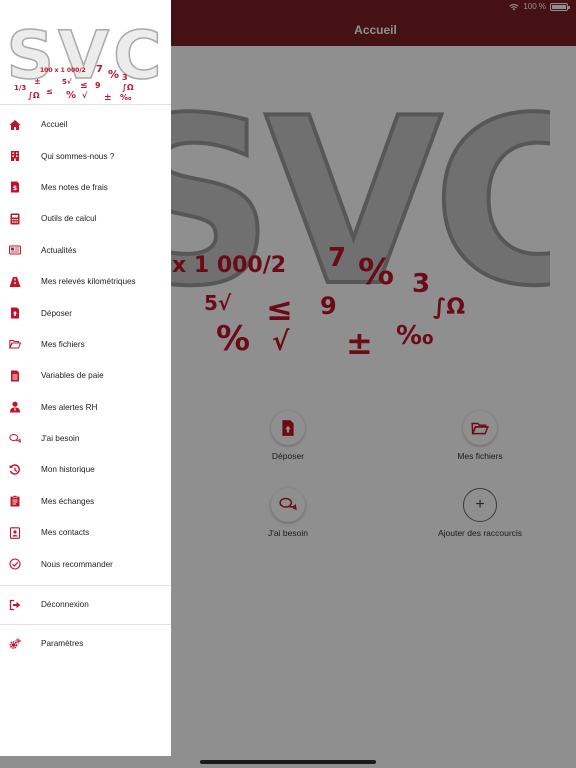  Describe the element at coordinates (15, 407) in the screenshot. I see `user-tie-icon` at that location.